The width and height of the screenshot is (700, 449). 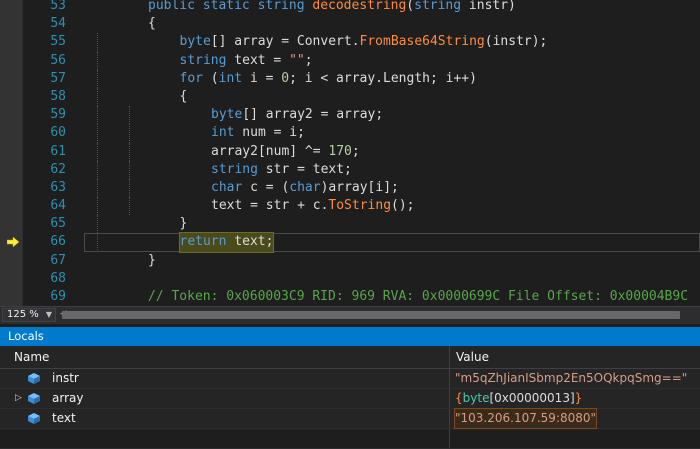 I want to click on code-token: int, so click(x=230, y=78).